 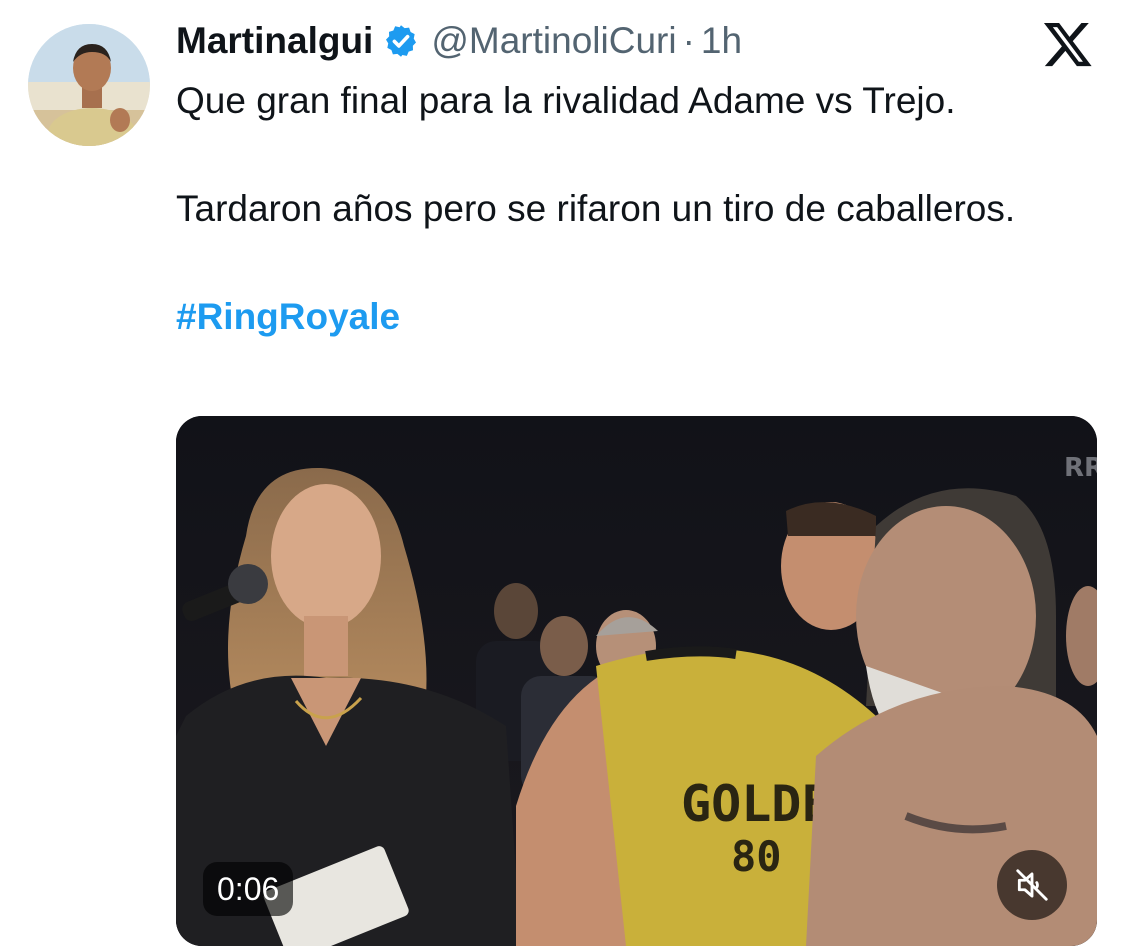 I want to click on watermark-text: RR, so click(x=1080, y=468).